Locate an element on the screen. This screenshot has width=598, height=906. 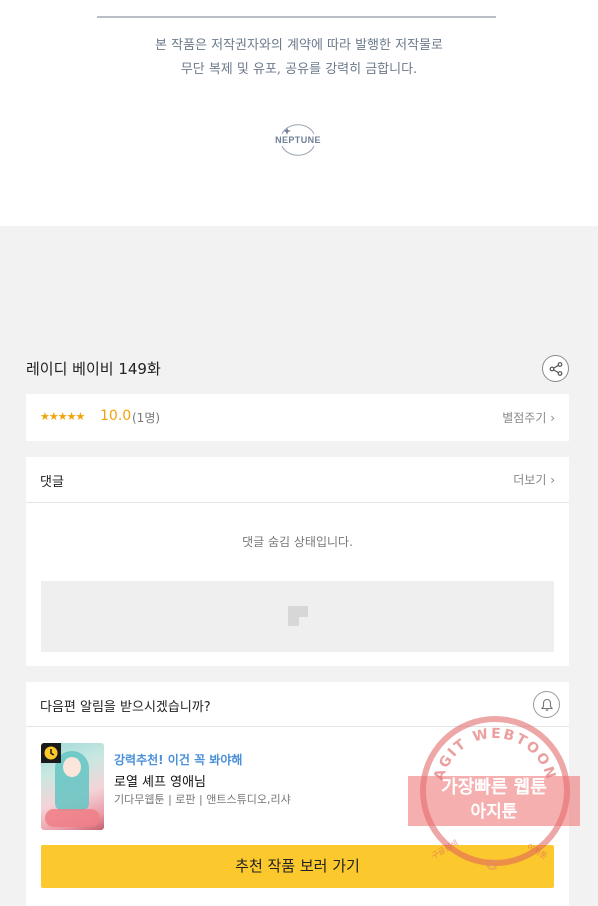
rating-count: (1명) is located at coordinates (146, 418).